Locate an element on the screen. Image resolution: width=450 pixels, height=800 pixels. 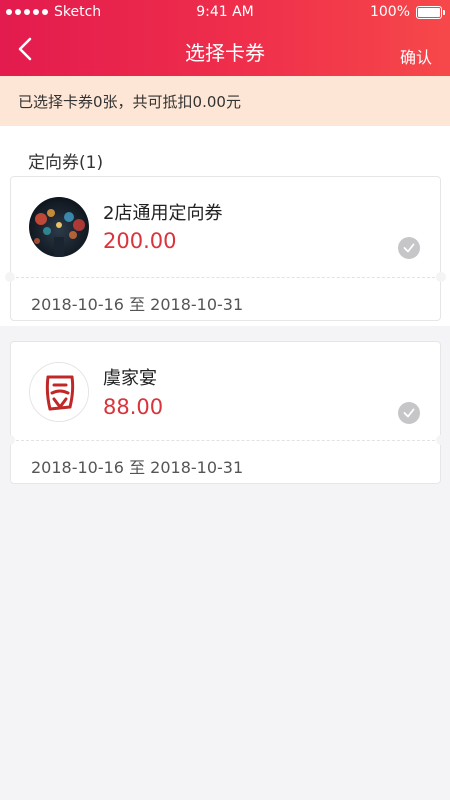
selection-summary: 已选择卡券0张，共可抵扣0.00元 is located at coordinates (225, 101).